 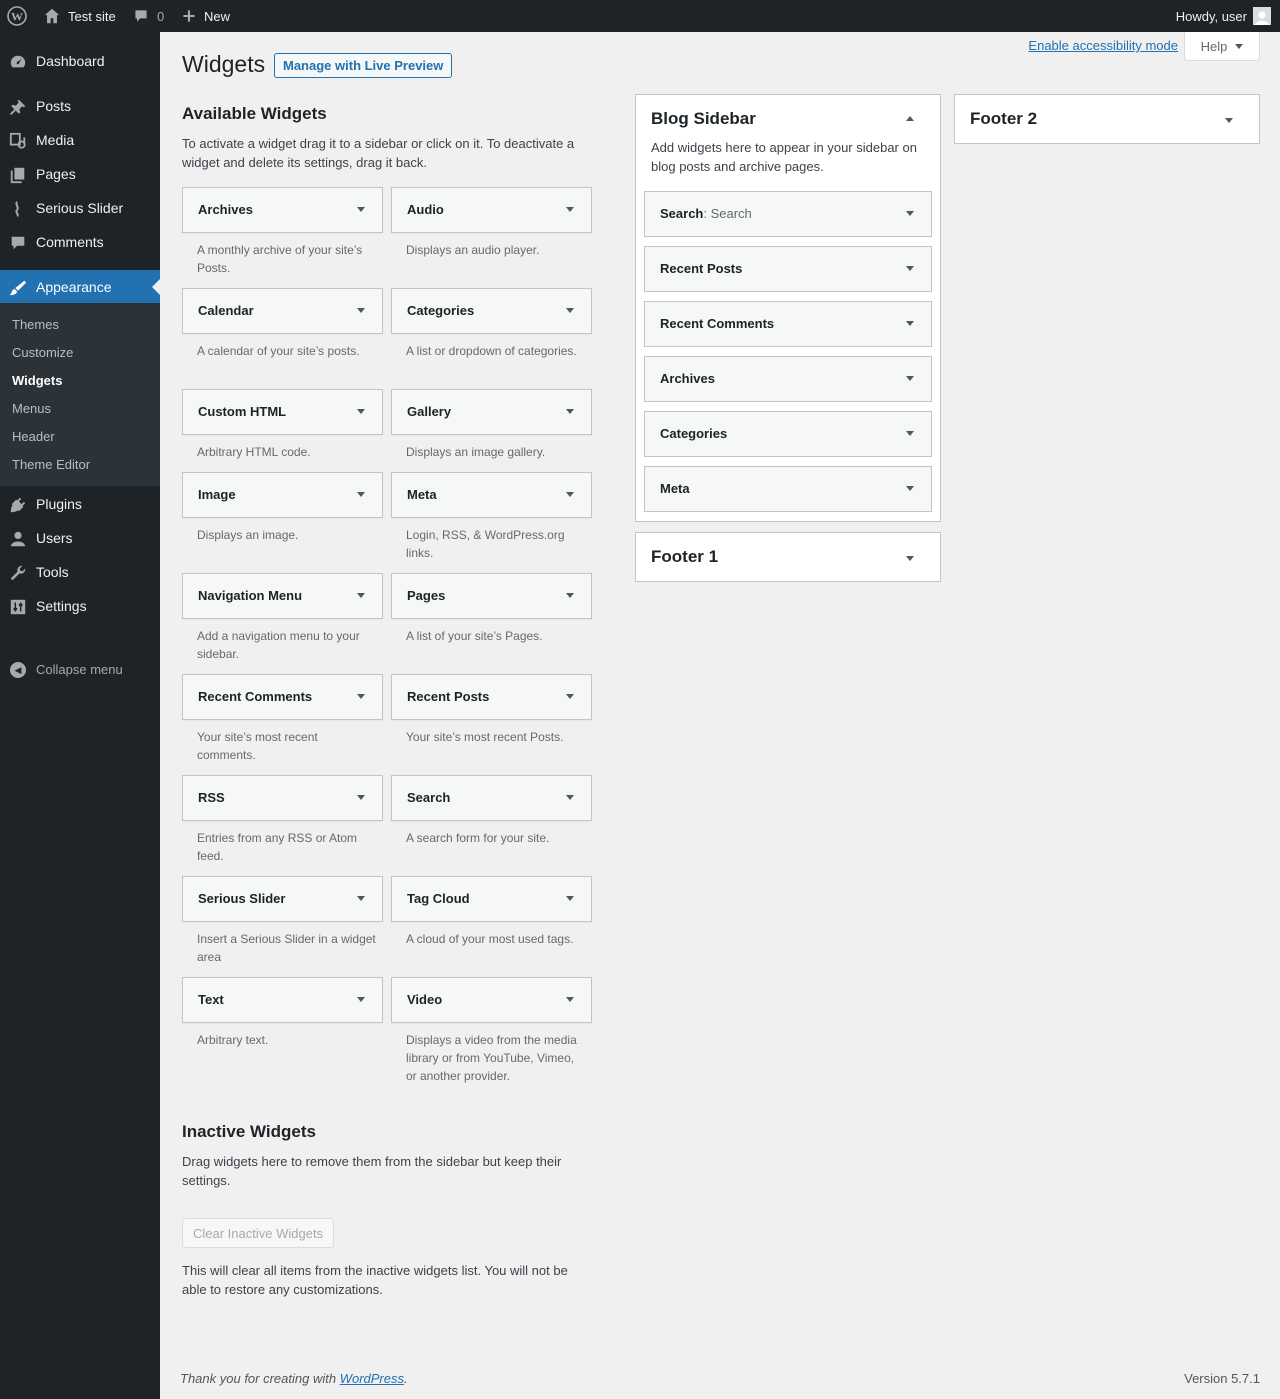 What do you see at coordinates (56, 174) in the screenshot?
I see `menu-label: Pages` at bounding box center [56, 174].